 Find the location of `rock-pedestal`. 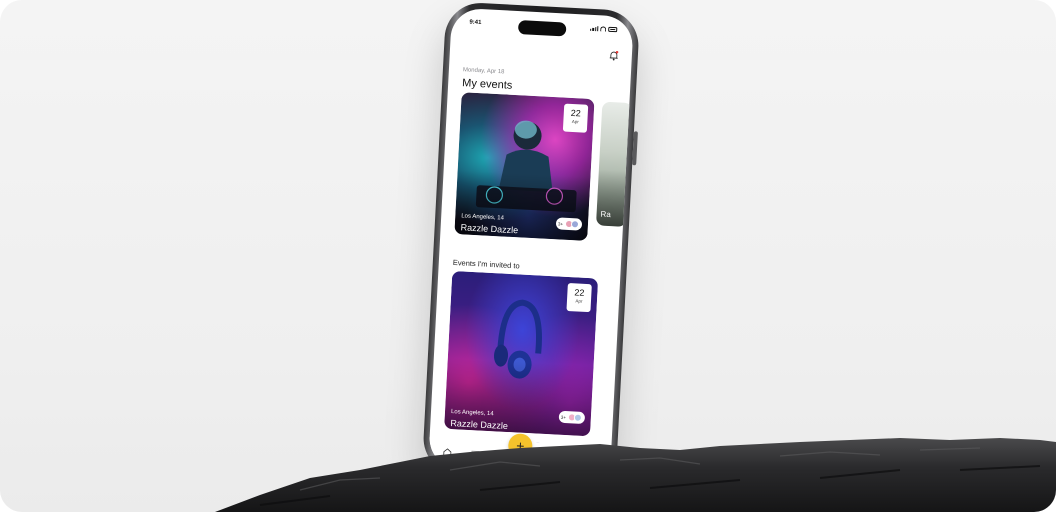

rock-pedestal is located at coordinates (635, 475).